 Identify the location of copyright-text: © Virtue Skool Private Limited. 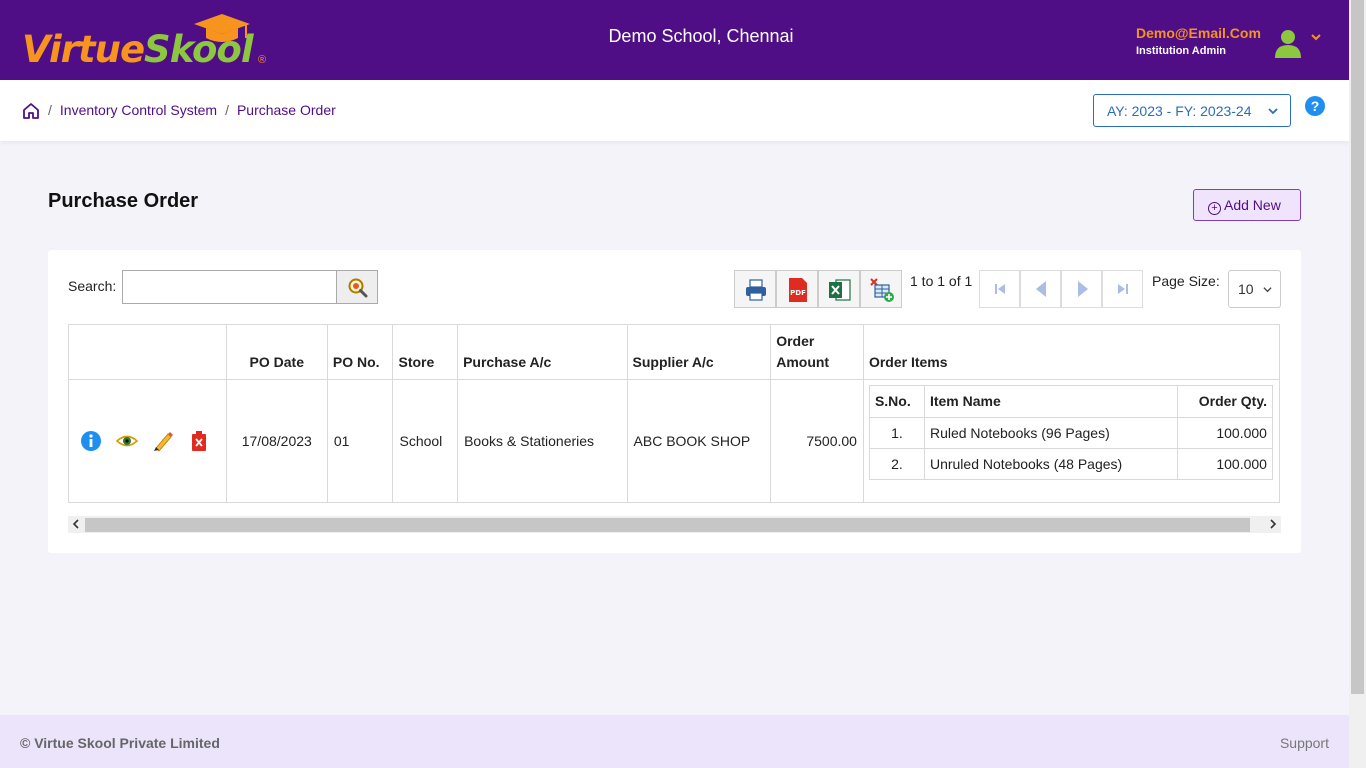
(120, 743).